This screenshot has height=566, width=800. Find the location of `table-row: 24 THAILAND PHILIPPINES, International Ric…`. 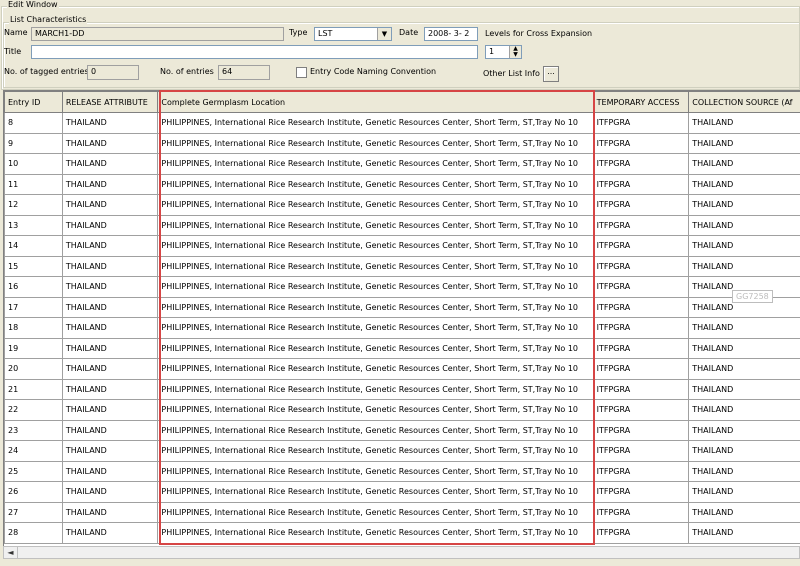

table-row: 24 THAILAND PHILIPPINES, International Ric… is located at coordinates (402, 451).